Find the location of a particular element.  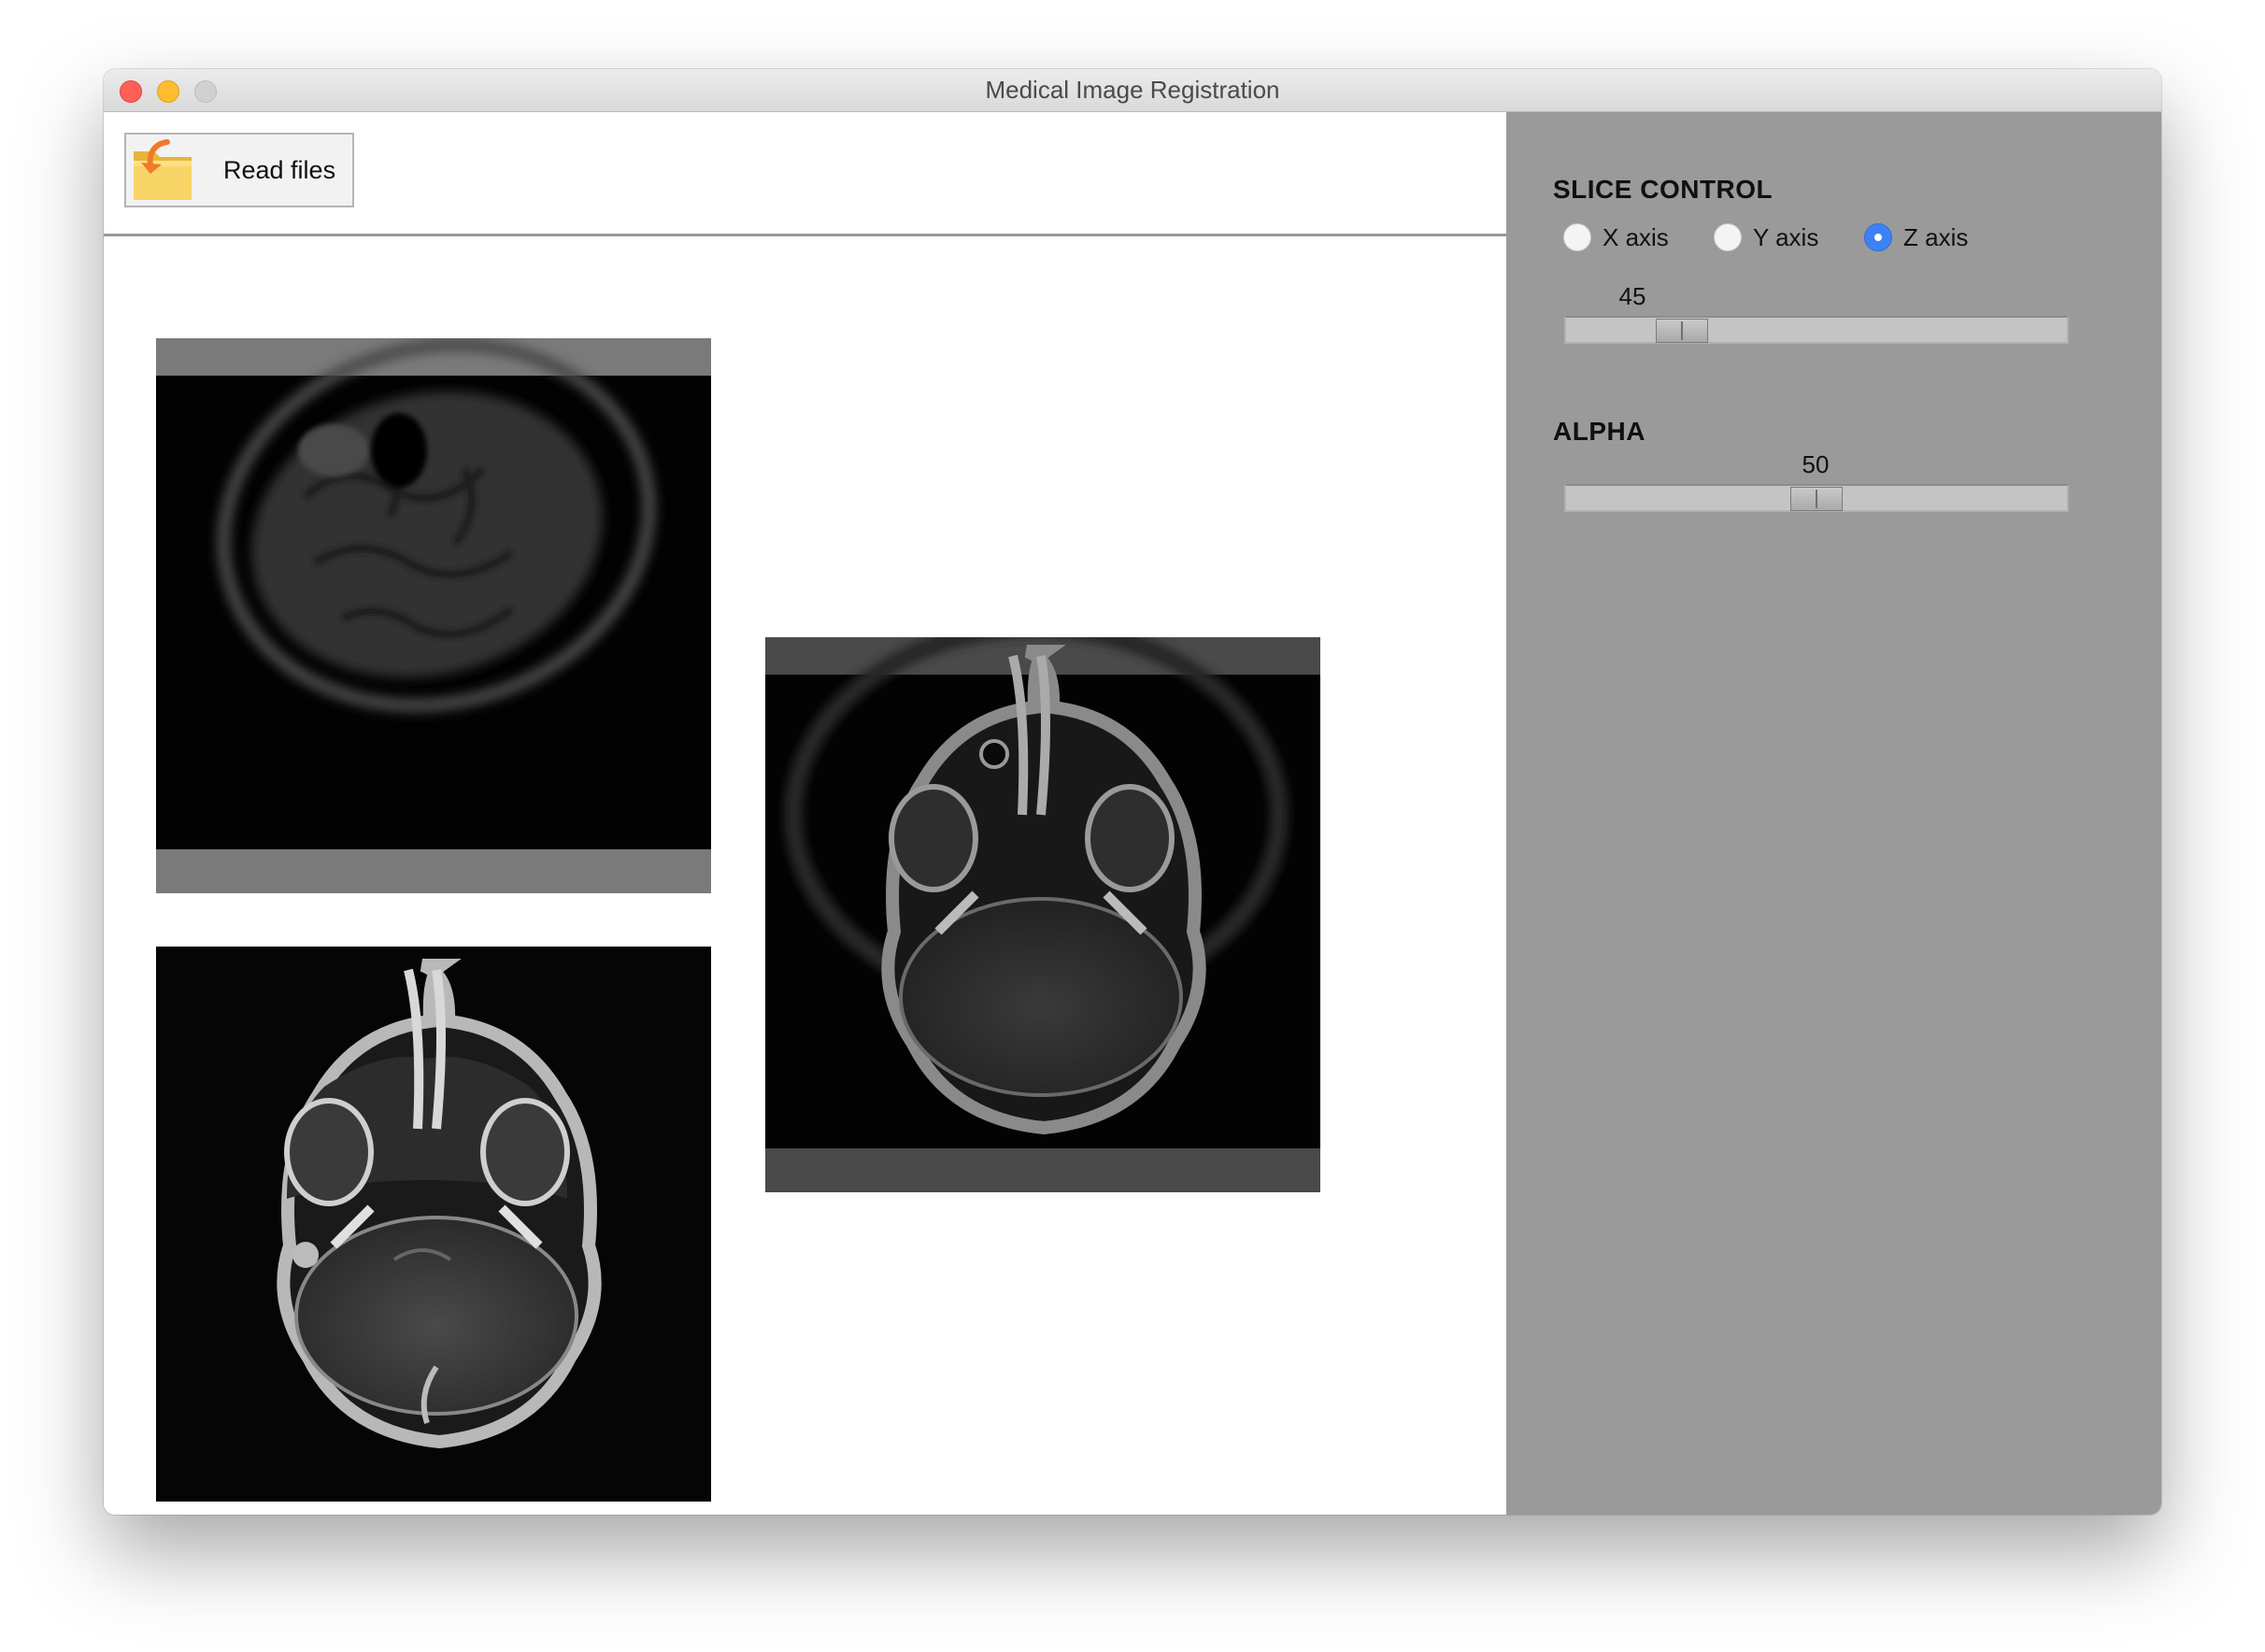

z-axis-radio-dot is located at coordinates (1878, 237).